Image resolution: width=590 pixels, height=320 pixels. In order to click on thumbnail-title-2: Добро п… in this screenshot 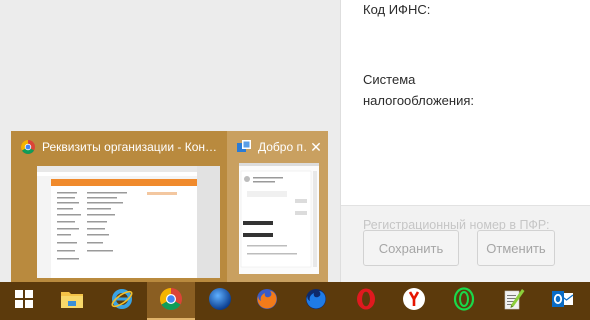, I will do `click(272, 147)`.